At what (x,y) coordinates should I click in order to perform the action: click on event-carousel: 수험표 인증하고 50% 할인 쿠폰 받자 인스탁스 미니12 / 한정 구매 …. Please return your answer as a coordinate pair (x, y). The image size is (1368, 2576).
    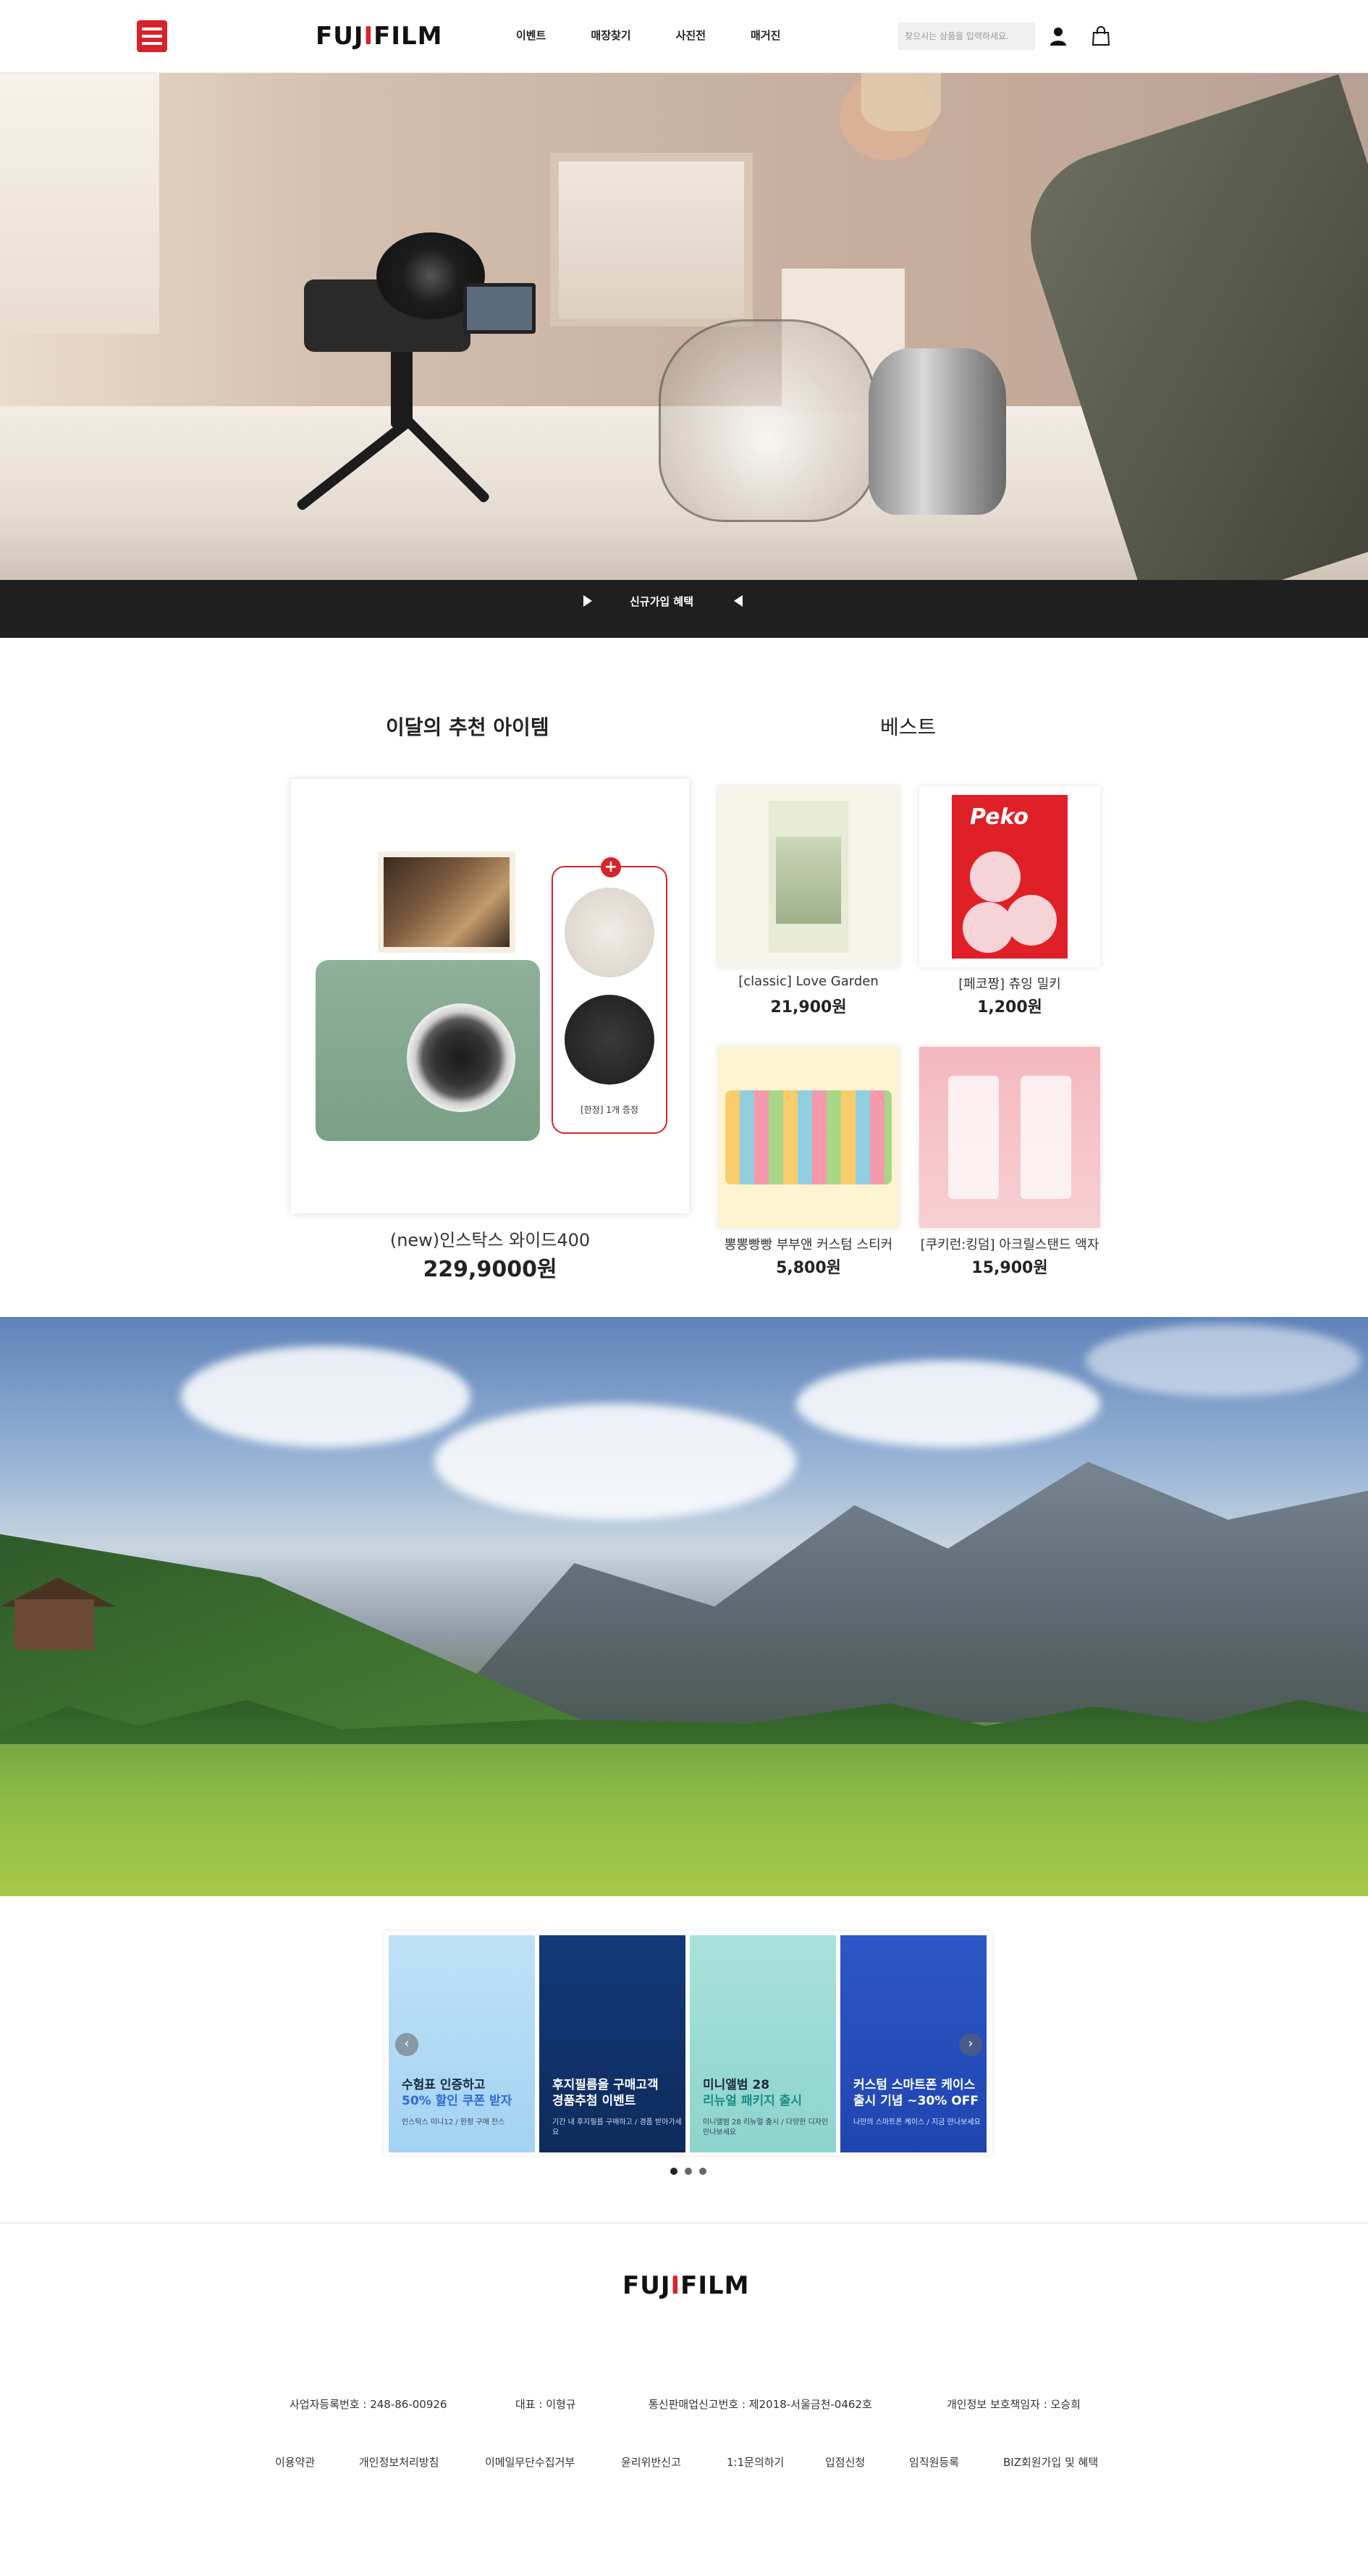
    Looking at the image, I should click on (688, 2043).